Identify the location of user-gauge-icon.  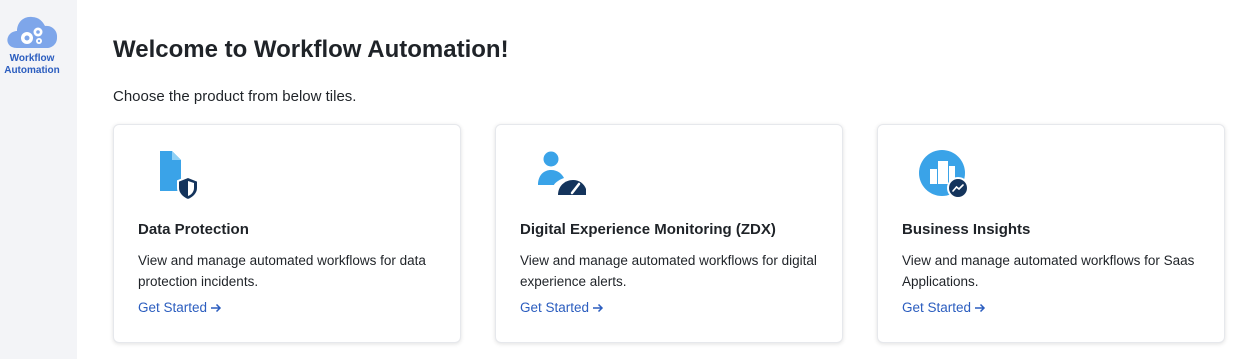
(562, 173).